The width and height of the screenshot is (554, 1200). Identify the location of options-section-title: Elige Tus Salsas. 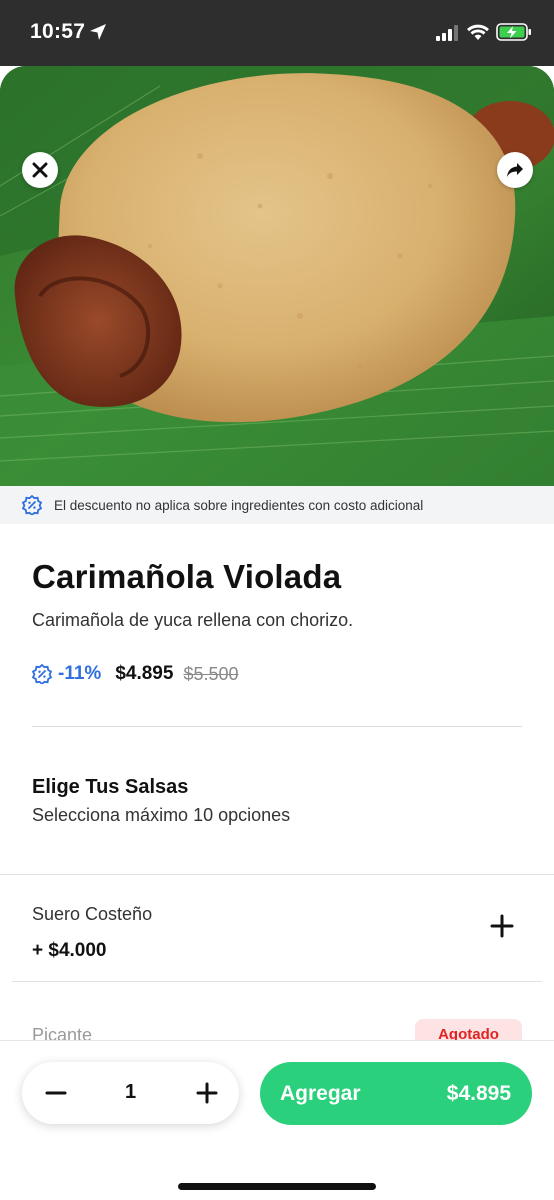
(110, 787).